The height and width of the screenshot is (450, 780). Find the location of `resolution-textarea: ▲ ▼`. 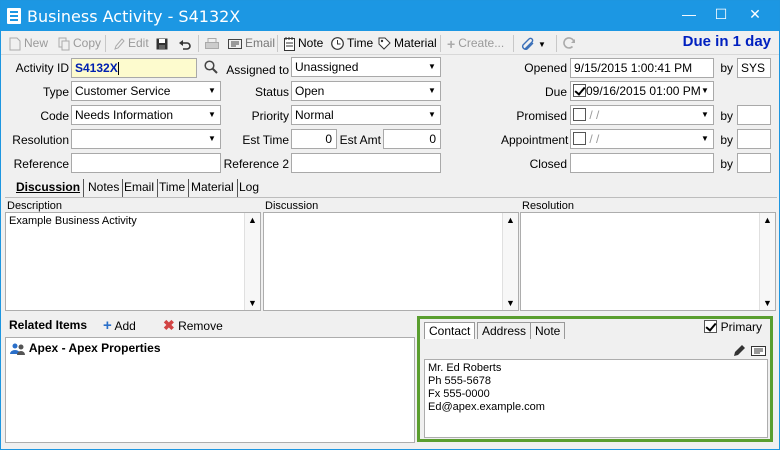

resolution-textarea: ▲ ▼ is located at coordinates (648, 261).